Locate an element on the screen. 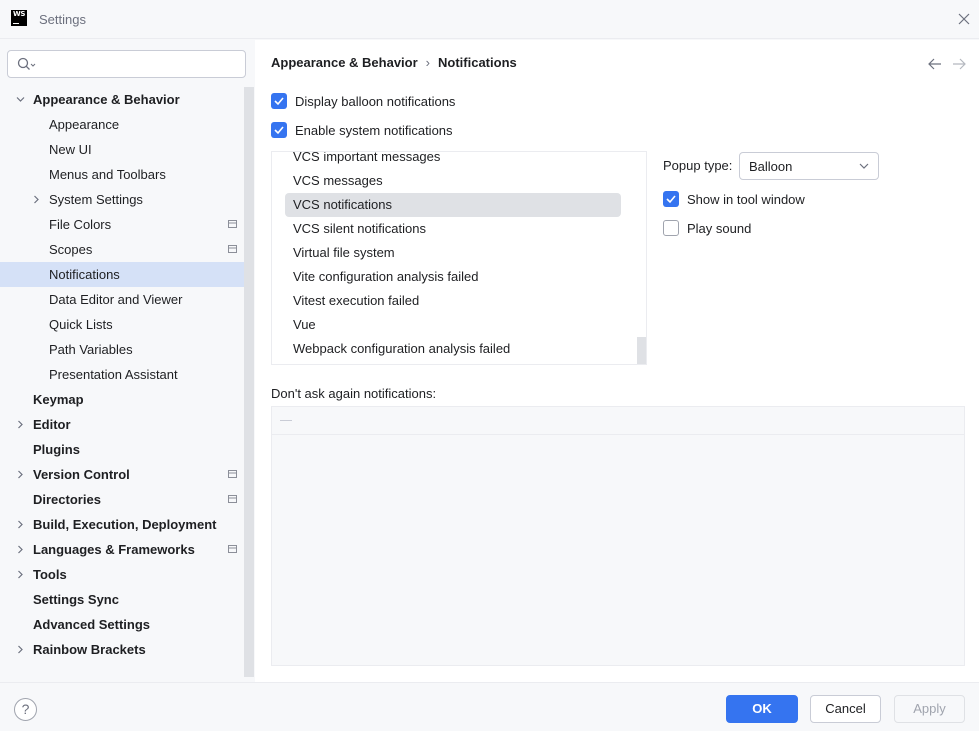  sidebar-item-label: Notifications is located at coordinates (84, 274).